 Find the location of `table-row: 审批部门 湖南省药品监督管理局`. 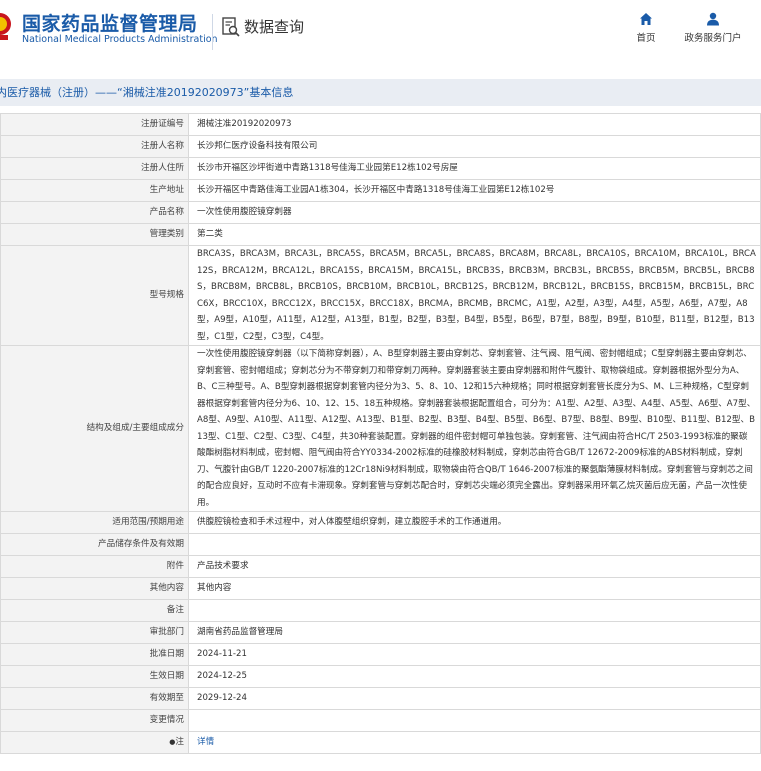

table-row: 审批部门 湖南省药品监督管理局 is located at coordinates (380, 632).